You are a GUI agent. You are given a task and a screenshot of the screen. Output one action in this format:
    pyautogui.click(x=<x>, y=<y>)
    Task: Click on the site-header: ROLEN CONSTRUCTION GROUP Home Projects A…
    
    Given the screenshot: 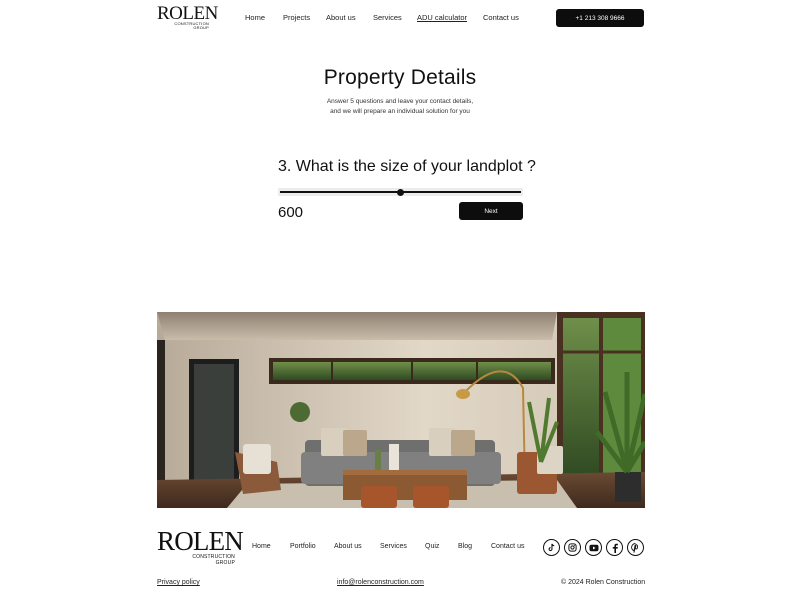 What is the action you would take?
    pyautogui.click(x=400, y=18)
    